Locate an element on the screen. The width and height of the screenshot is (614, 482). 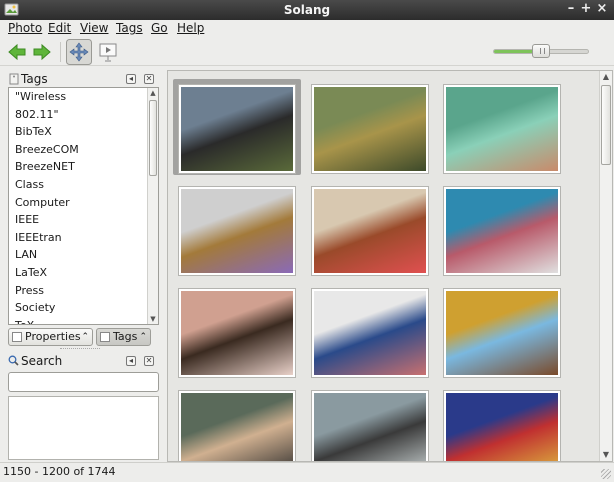
menu-help: Help is located at coordinates (190, 28).